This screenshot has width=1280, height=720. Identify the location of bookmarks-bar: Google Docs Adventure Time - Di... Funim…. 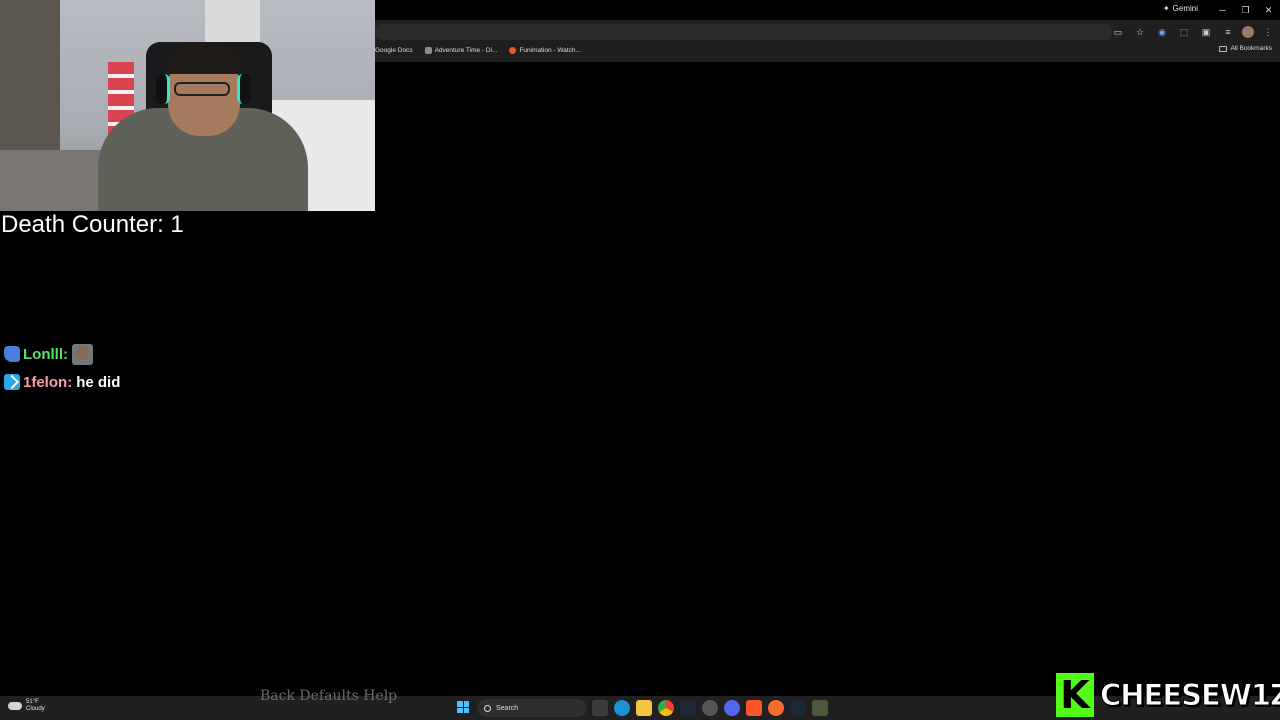
(827, 50).